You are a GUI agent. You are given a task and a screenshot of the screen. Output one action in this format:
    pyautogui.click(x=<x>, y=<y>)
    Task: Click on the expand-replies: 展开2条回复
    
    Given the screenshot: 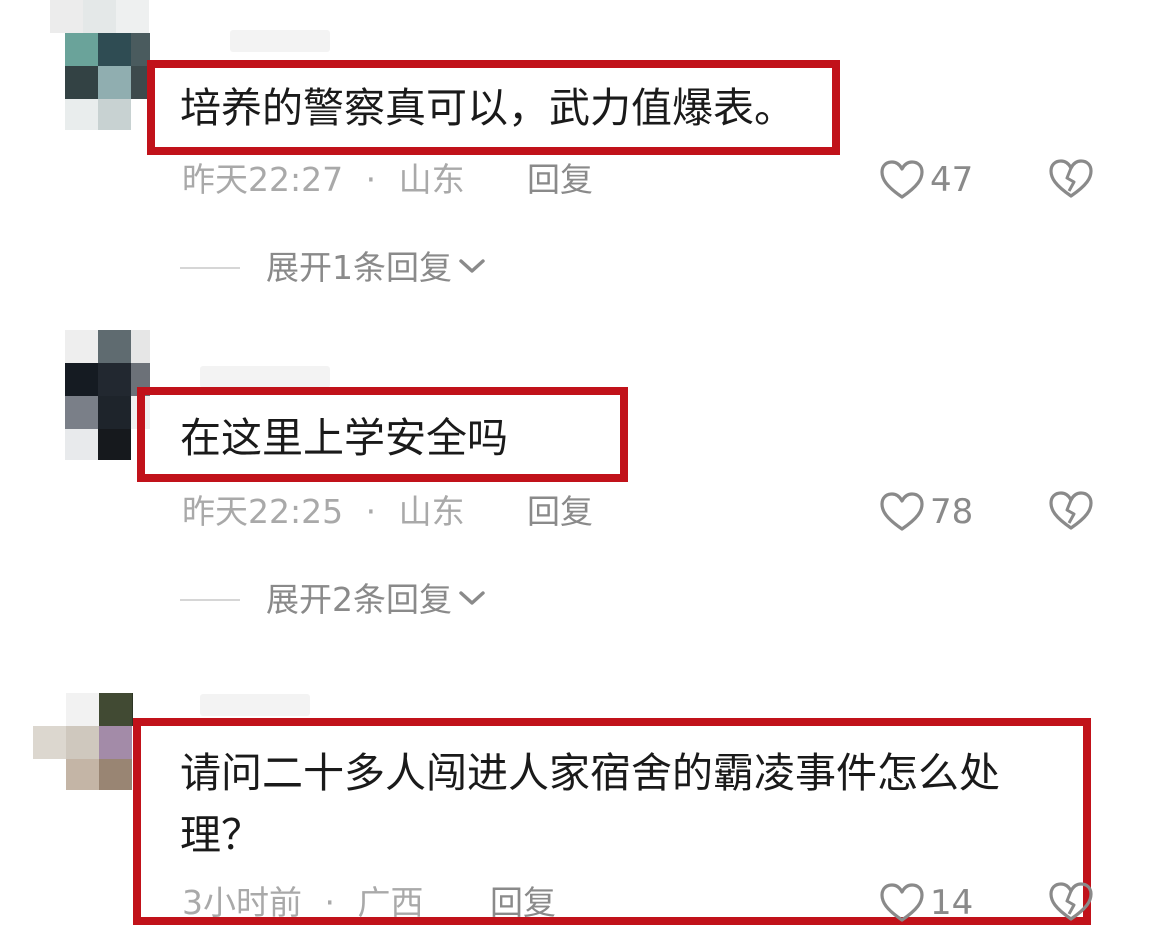 What is the action you would take?
    pyautogui.click(x=333, y=600)
    